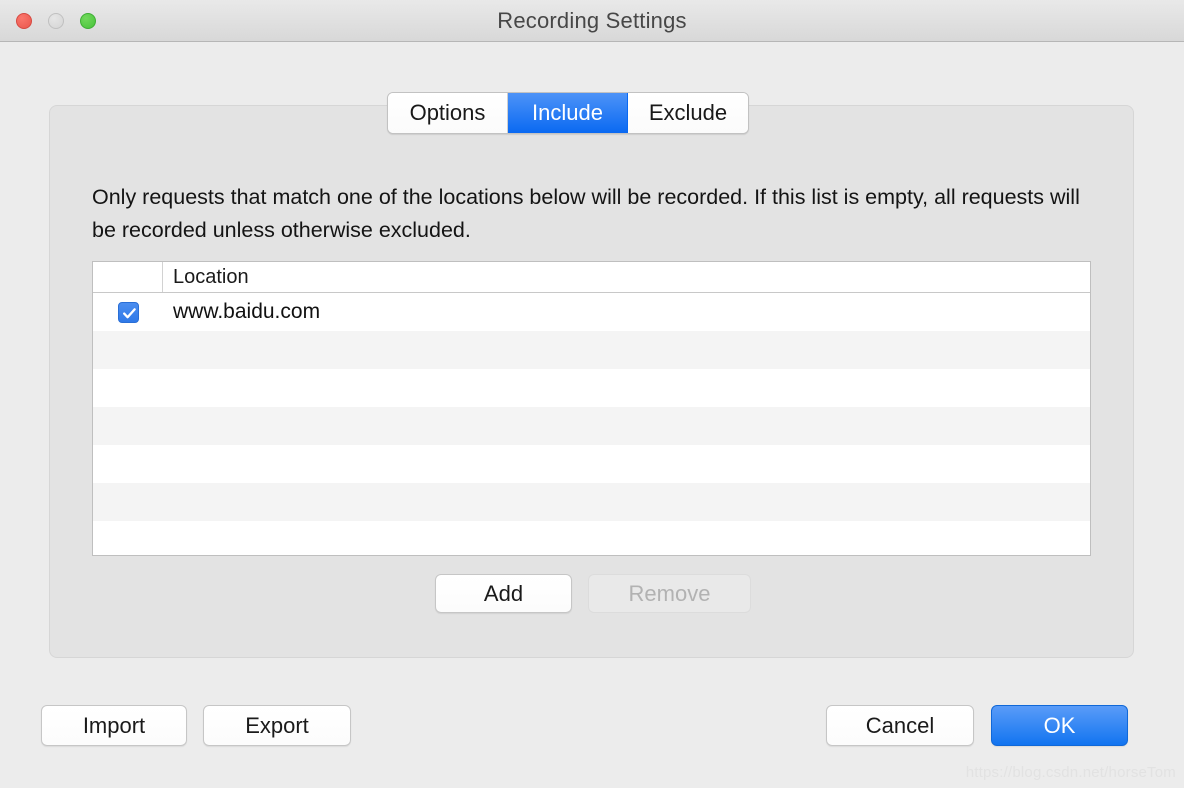 The width and height of the screenshot is (1184, 788). I want to click on window-titlebar: Recording Settings, so click(592, 21).